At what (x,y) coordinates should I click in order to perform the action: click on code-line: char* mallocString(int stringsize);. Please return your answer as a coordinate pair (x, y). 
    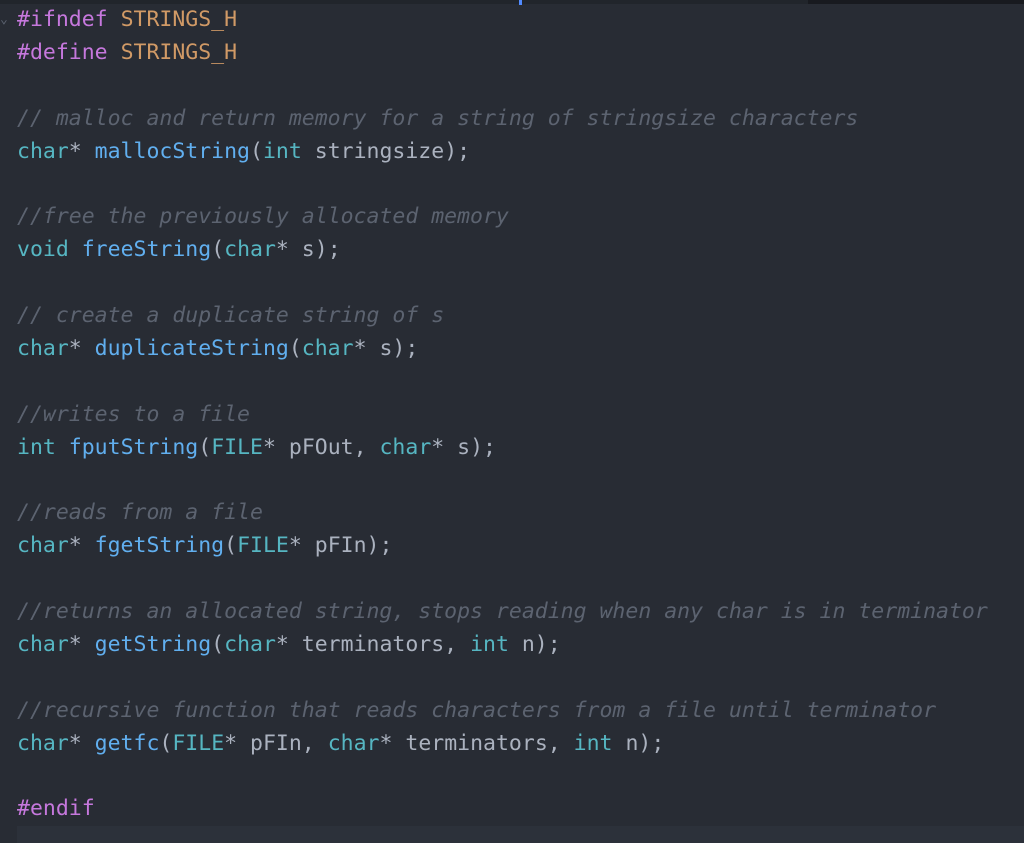
    Looking at the image, I should click on (520, 152).